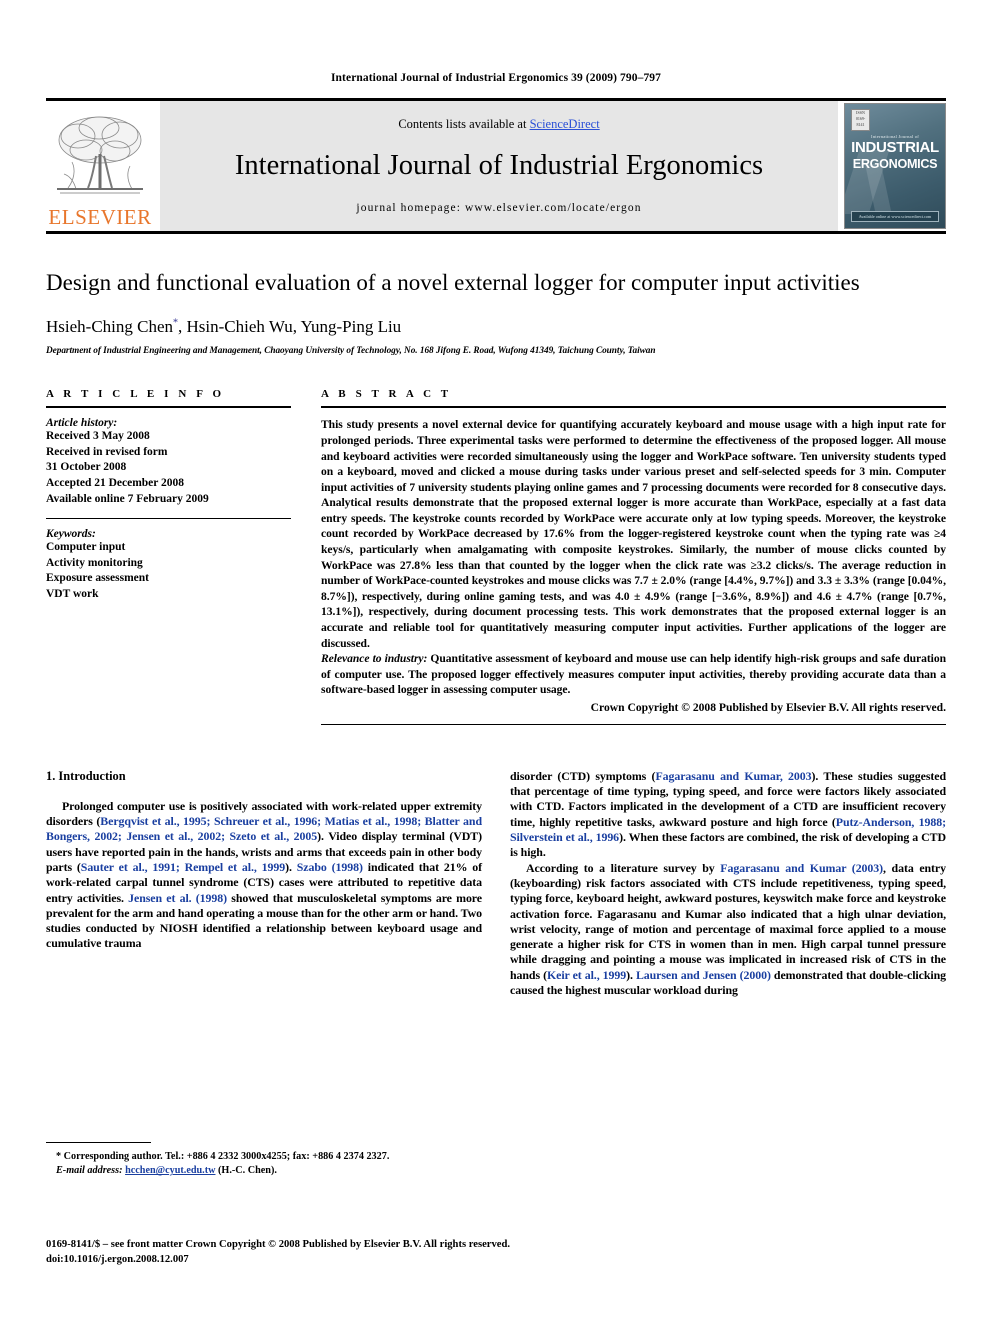  I want to click on author-corresponding: Hsieh-Ching Chen, so click(110, 327).